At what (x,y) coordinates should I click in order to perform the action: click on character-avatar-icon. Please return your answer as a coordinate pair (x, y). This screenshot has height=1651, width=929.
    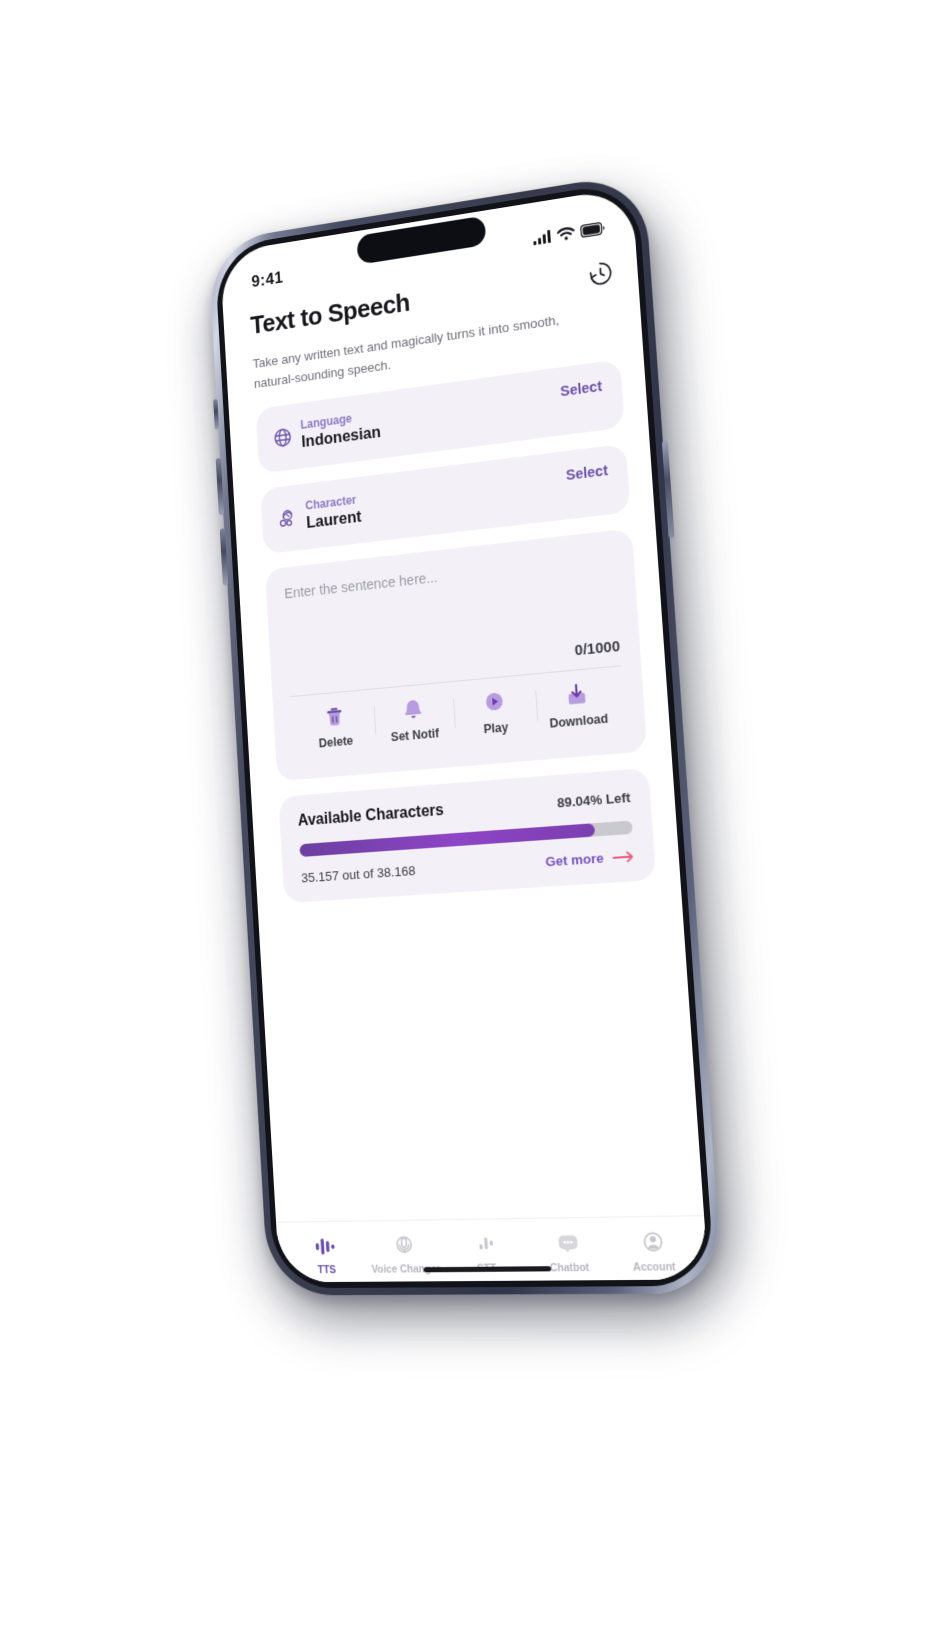
    Looking at the image, I should click on (288, 518).